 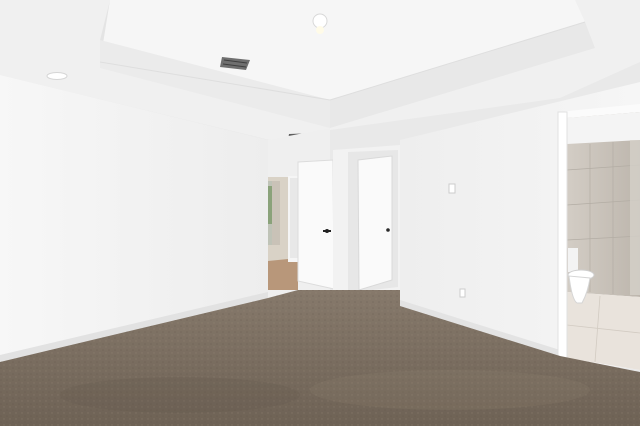 I want to click on wall-outlet-icon, so click(x=462, y=293).